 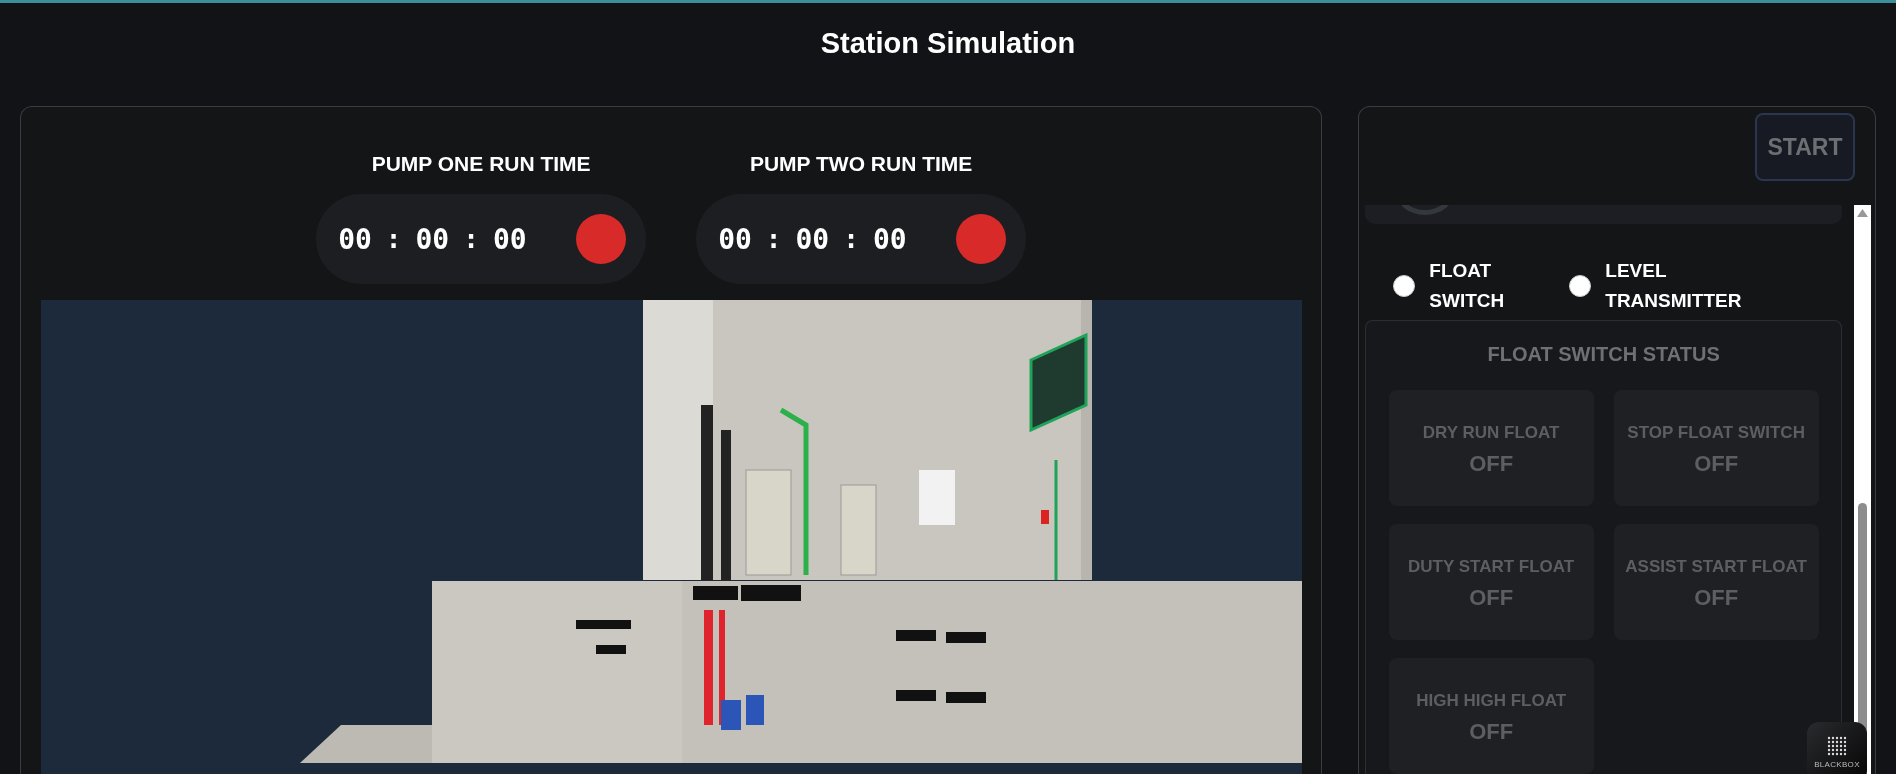 What do you see at coordinates (1716, 566) in the screenshot?
I see `float-name: ASSIST START FLOAT` at bounding box center [1716, 566].